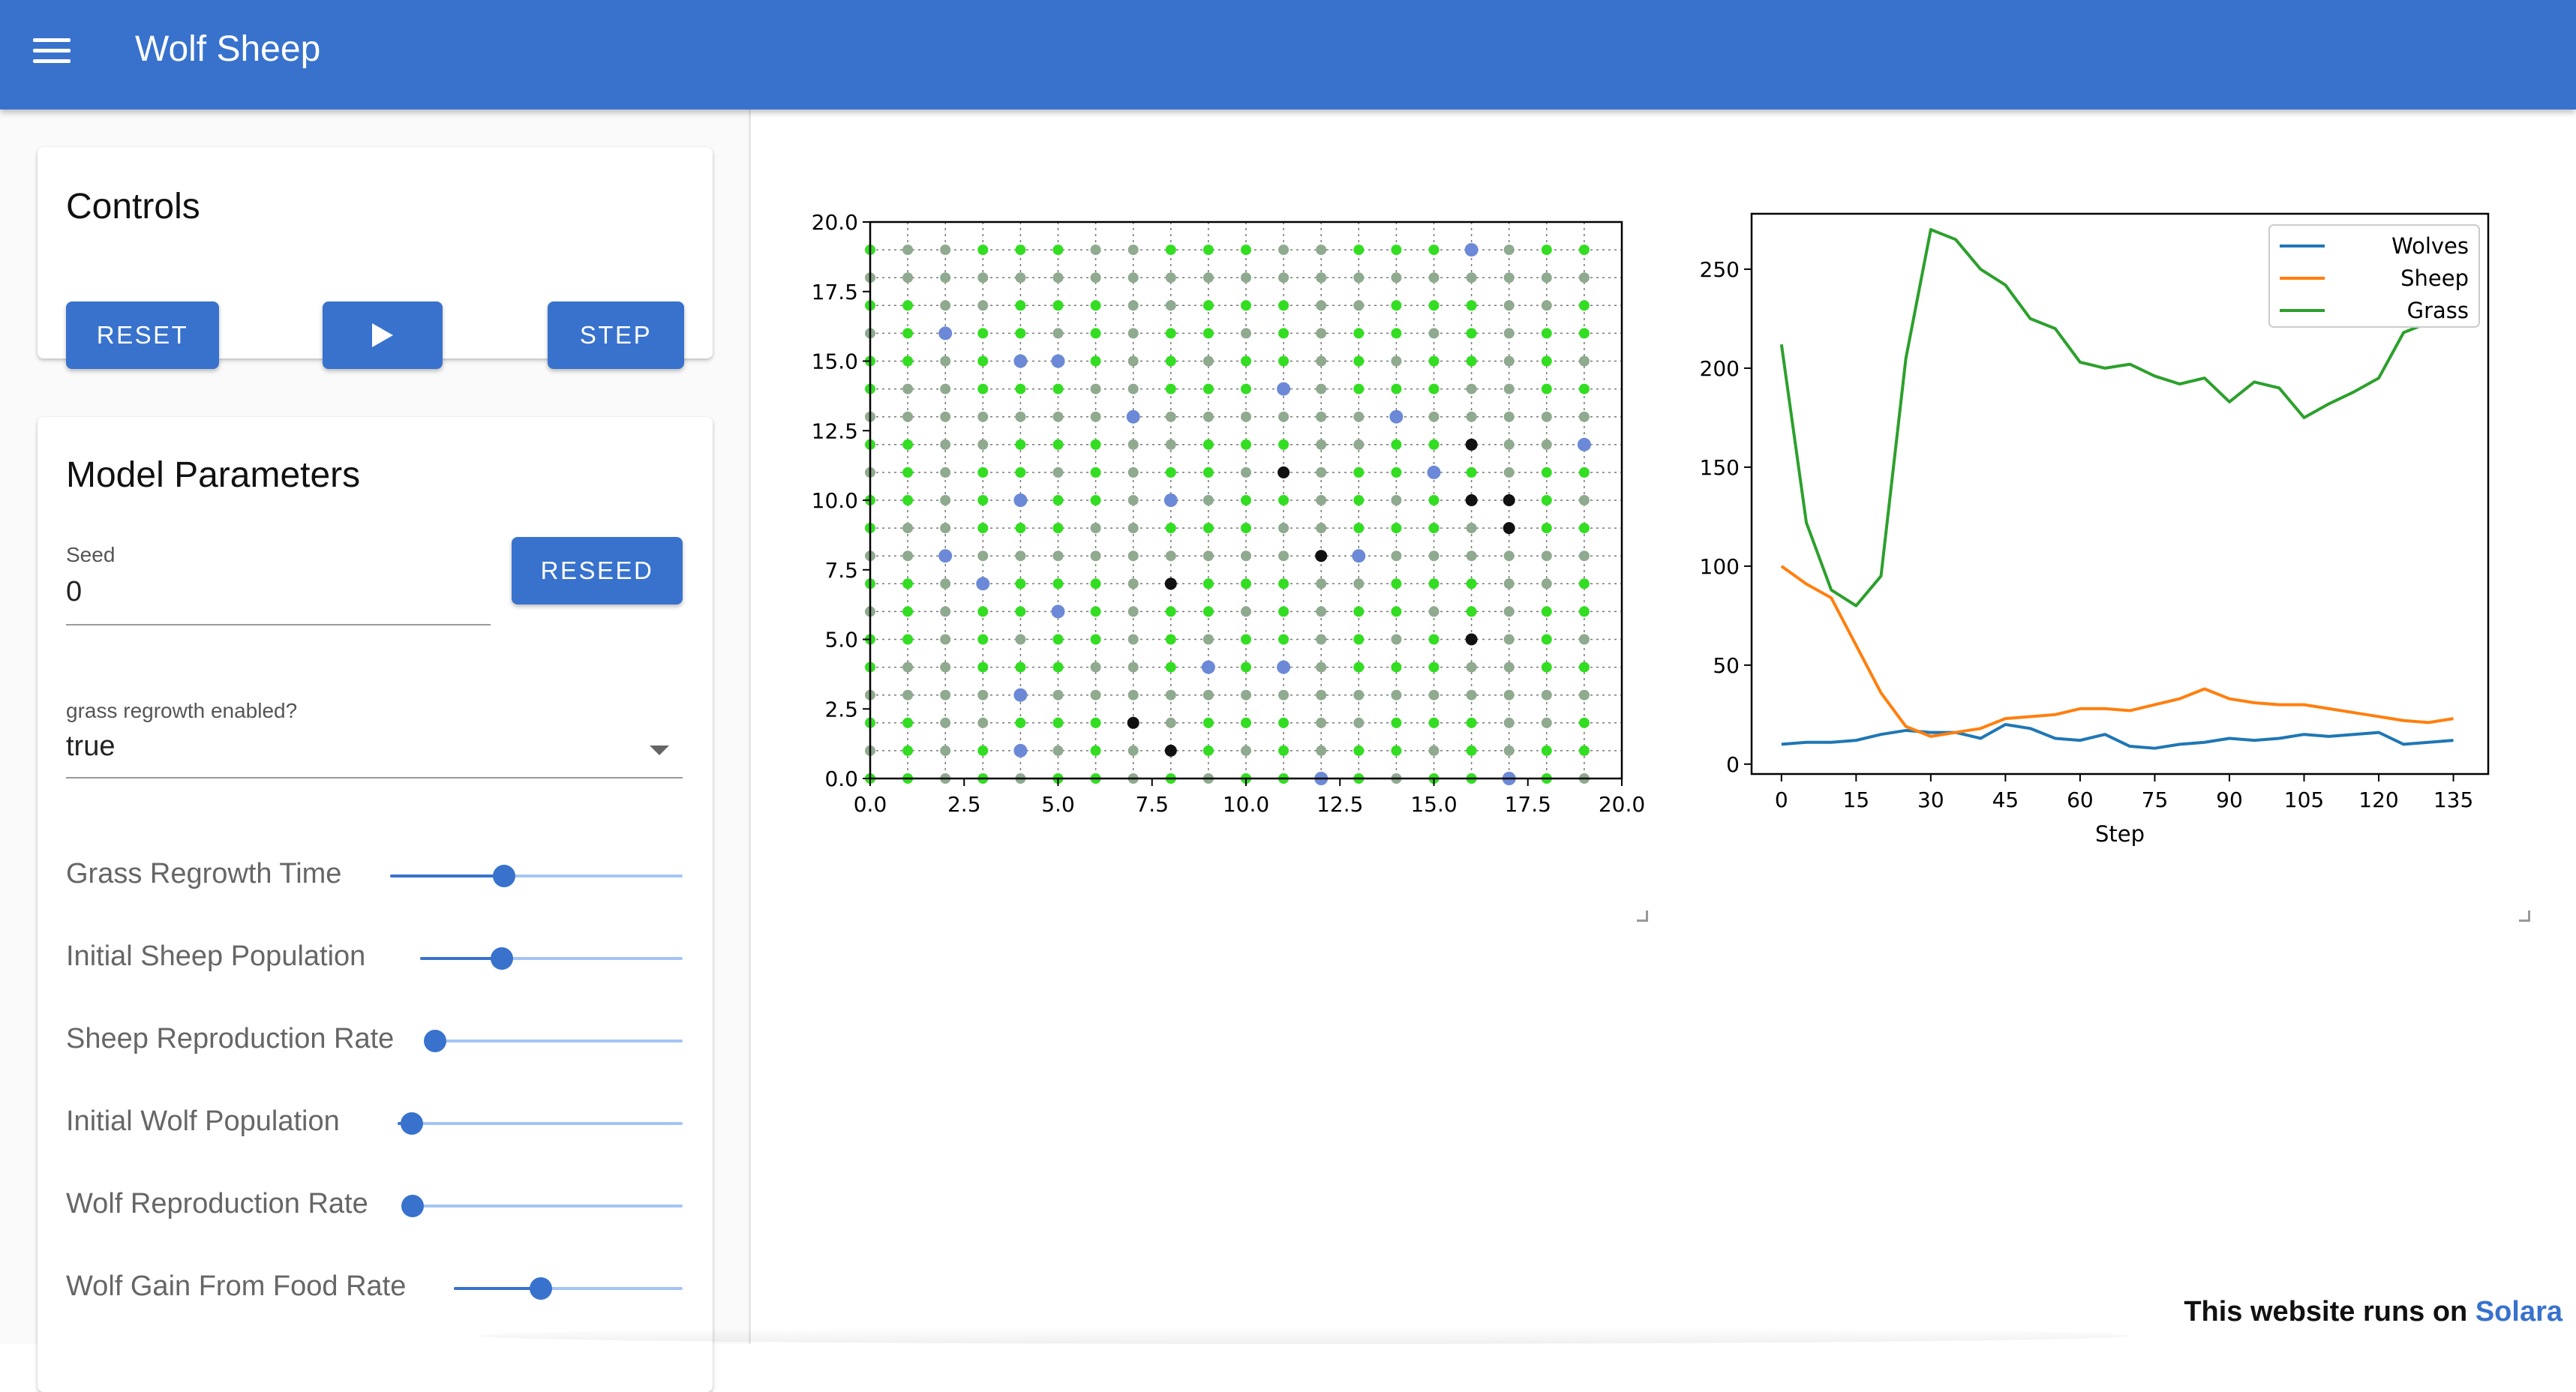 This screenshot has width=2576, height=1392. Describe the element at coordinates (1720, 566) in the screenshot. I see `y-tick-label: 100` at that location.